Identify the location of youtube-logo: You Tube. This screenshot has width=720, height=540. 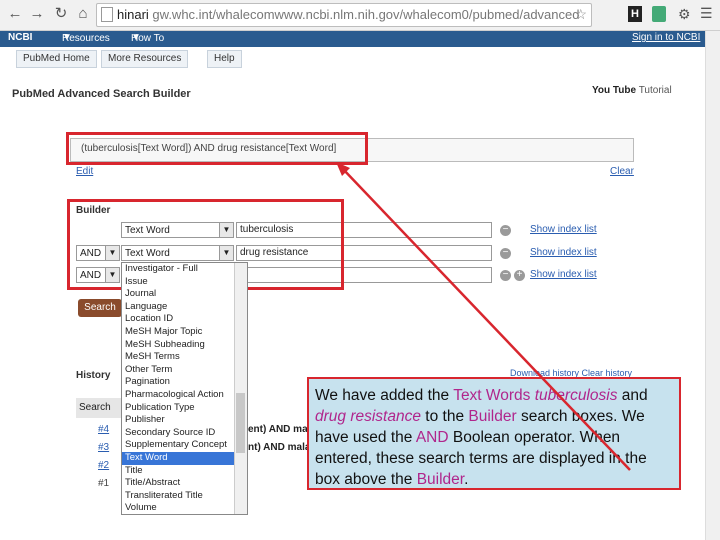
(614, 90).